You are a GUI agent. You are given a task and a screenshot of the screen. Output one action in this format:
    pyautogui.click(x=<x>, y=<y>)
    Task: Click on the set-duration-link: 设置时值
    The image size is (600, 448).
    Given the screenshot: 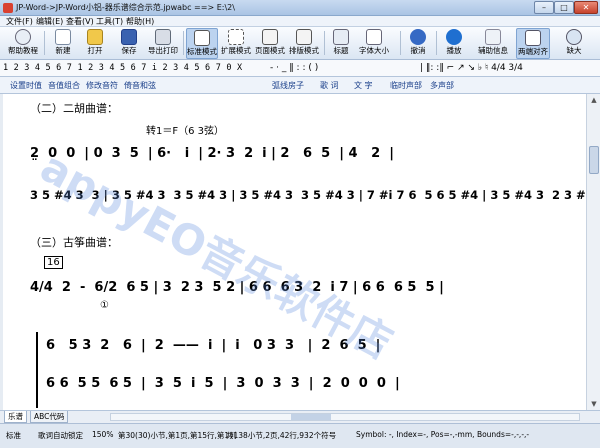 What is the action you would take?
    pyautogui.click(x=26, y=85)
    